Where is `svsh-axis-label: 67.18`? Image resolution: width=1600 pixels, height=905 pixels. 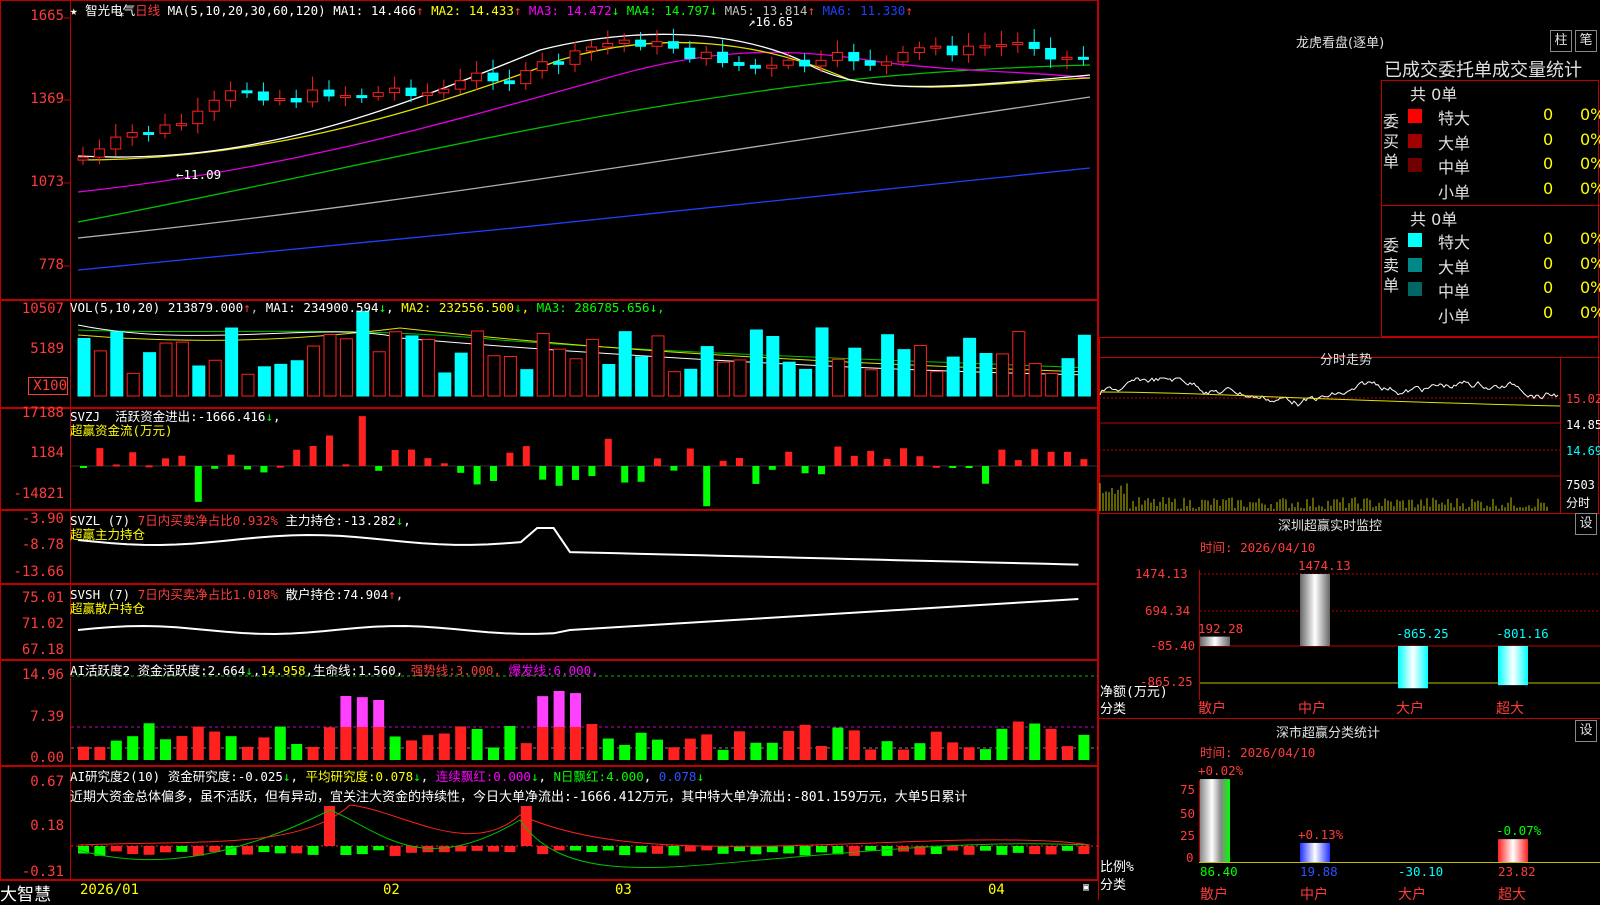 svsh-axis-label: 67.18 is located at coordinates (42, 650).